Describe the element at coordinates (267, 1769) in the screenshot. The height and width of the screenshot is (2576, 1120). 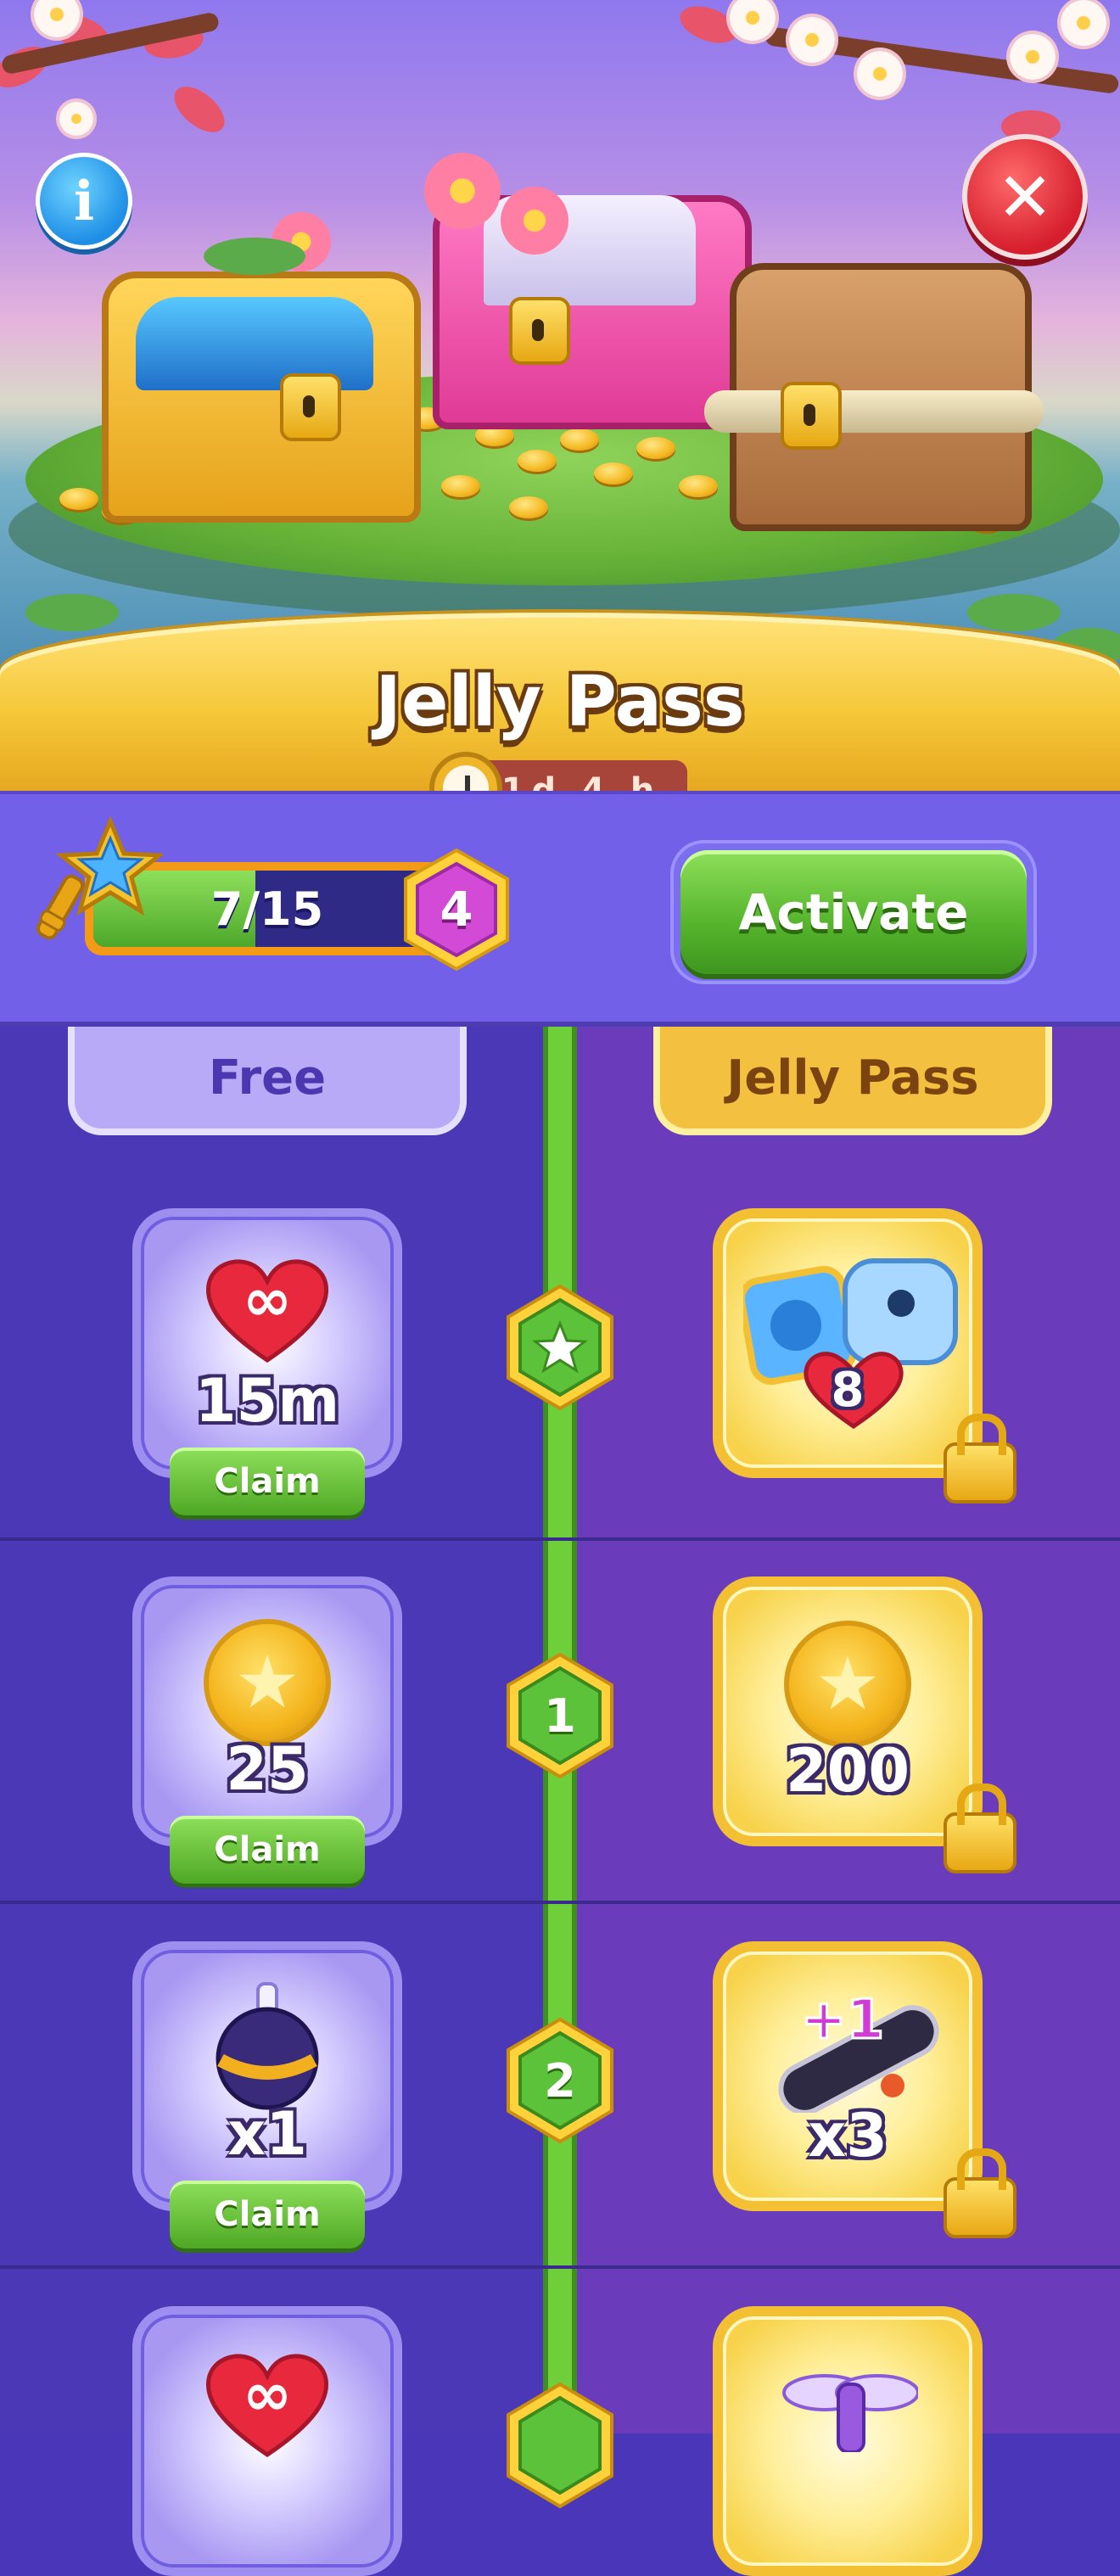
I see `reward-amount: 25` at that location.